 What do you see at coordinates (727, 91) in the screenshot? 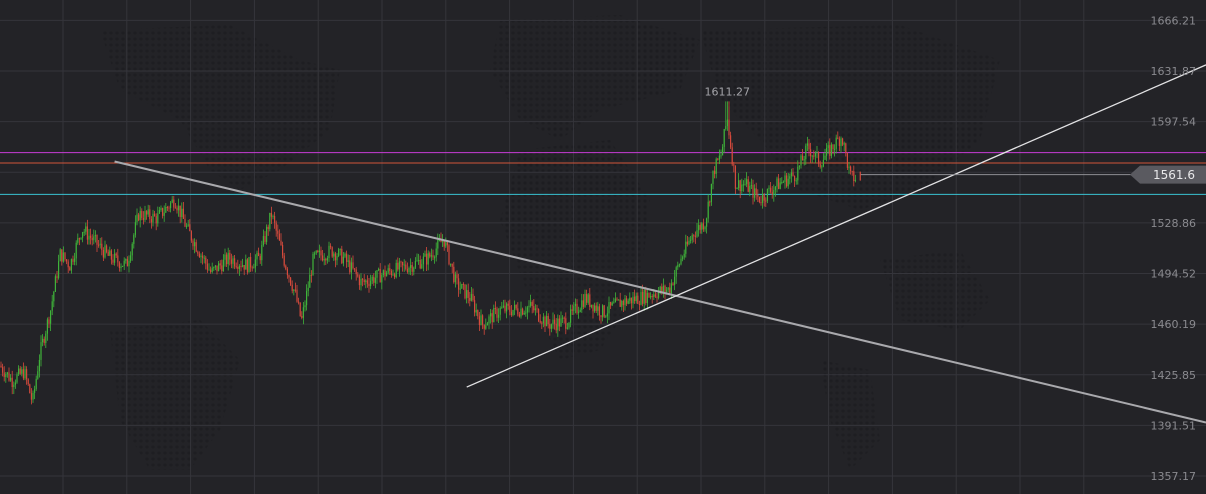
I see `peak-price-label: 1611.27` at bounding box center [727, 91].